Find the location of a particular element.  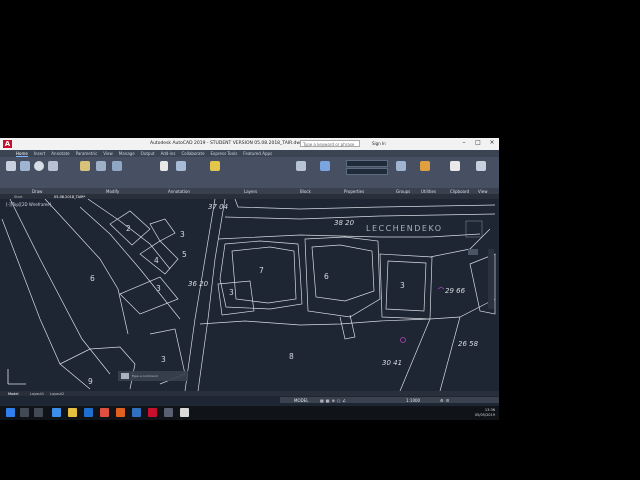

minimize-icon: – is located at coordinates (464, 142).